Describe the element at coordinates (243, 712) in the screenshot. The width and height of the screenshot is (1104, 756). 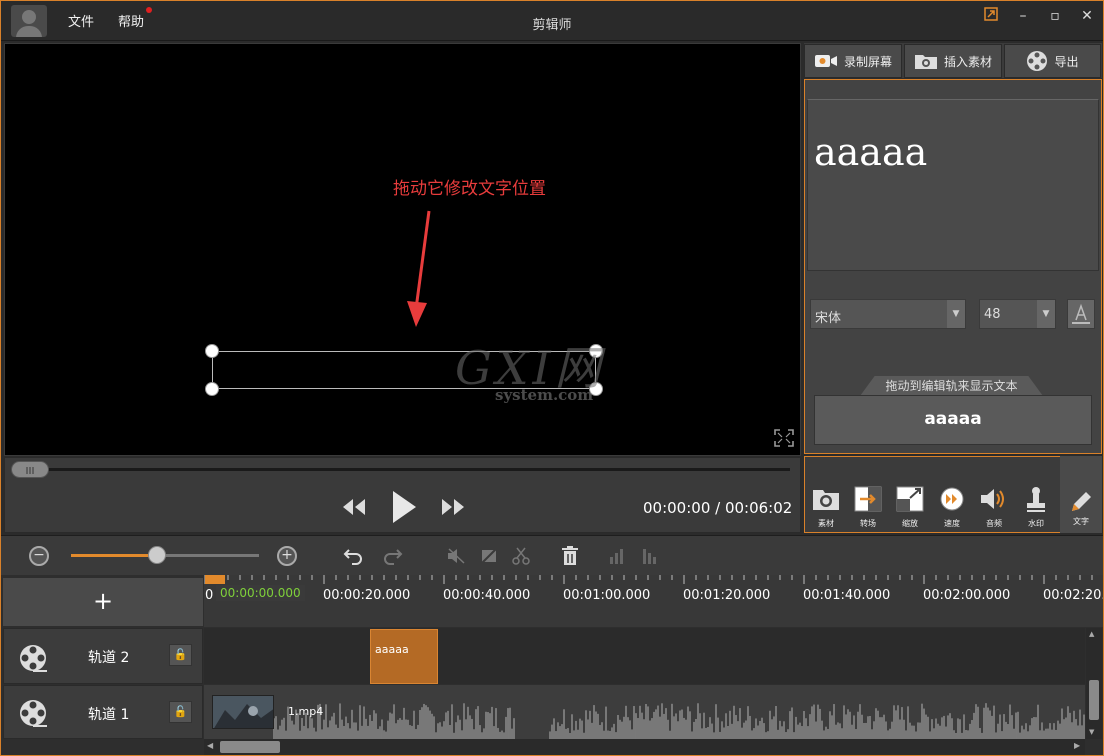
I see `video-thumbnail` at that location.